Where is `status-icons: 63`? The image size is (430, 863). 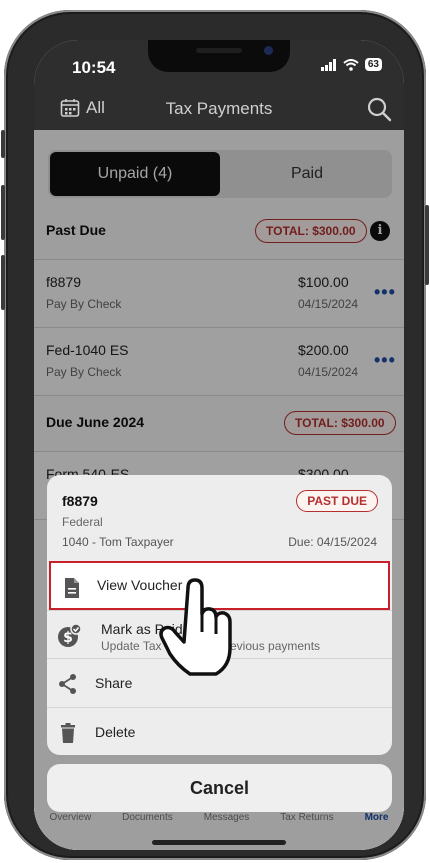 status-icons: 63 is located at coordinates (351, 64).